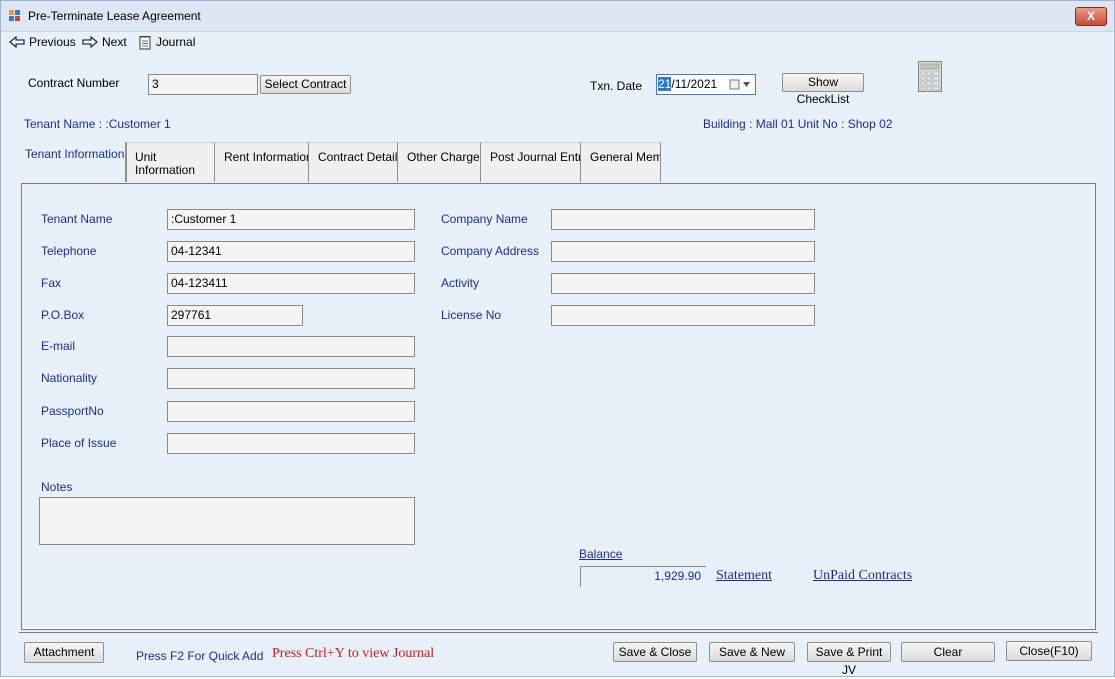  Describe the element at coordinates (291, 443) in the screenshot. I see `place-of-issue-field` at that location.